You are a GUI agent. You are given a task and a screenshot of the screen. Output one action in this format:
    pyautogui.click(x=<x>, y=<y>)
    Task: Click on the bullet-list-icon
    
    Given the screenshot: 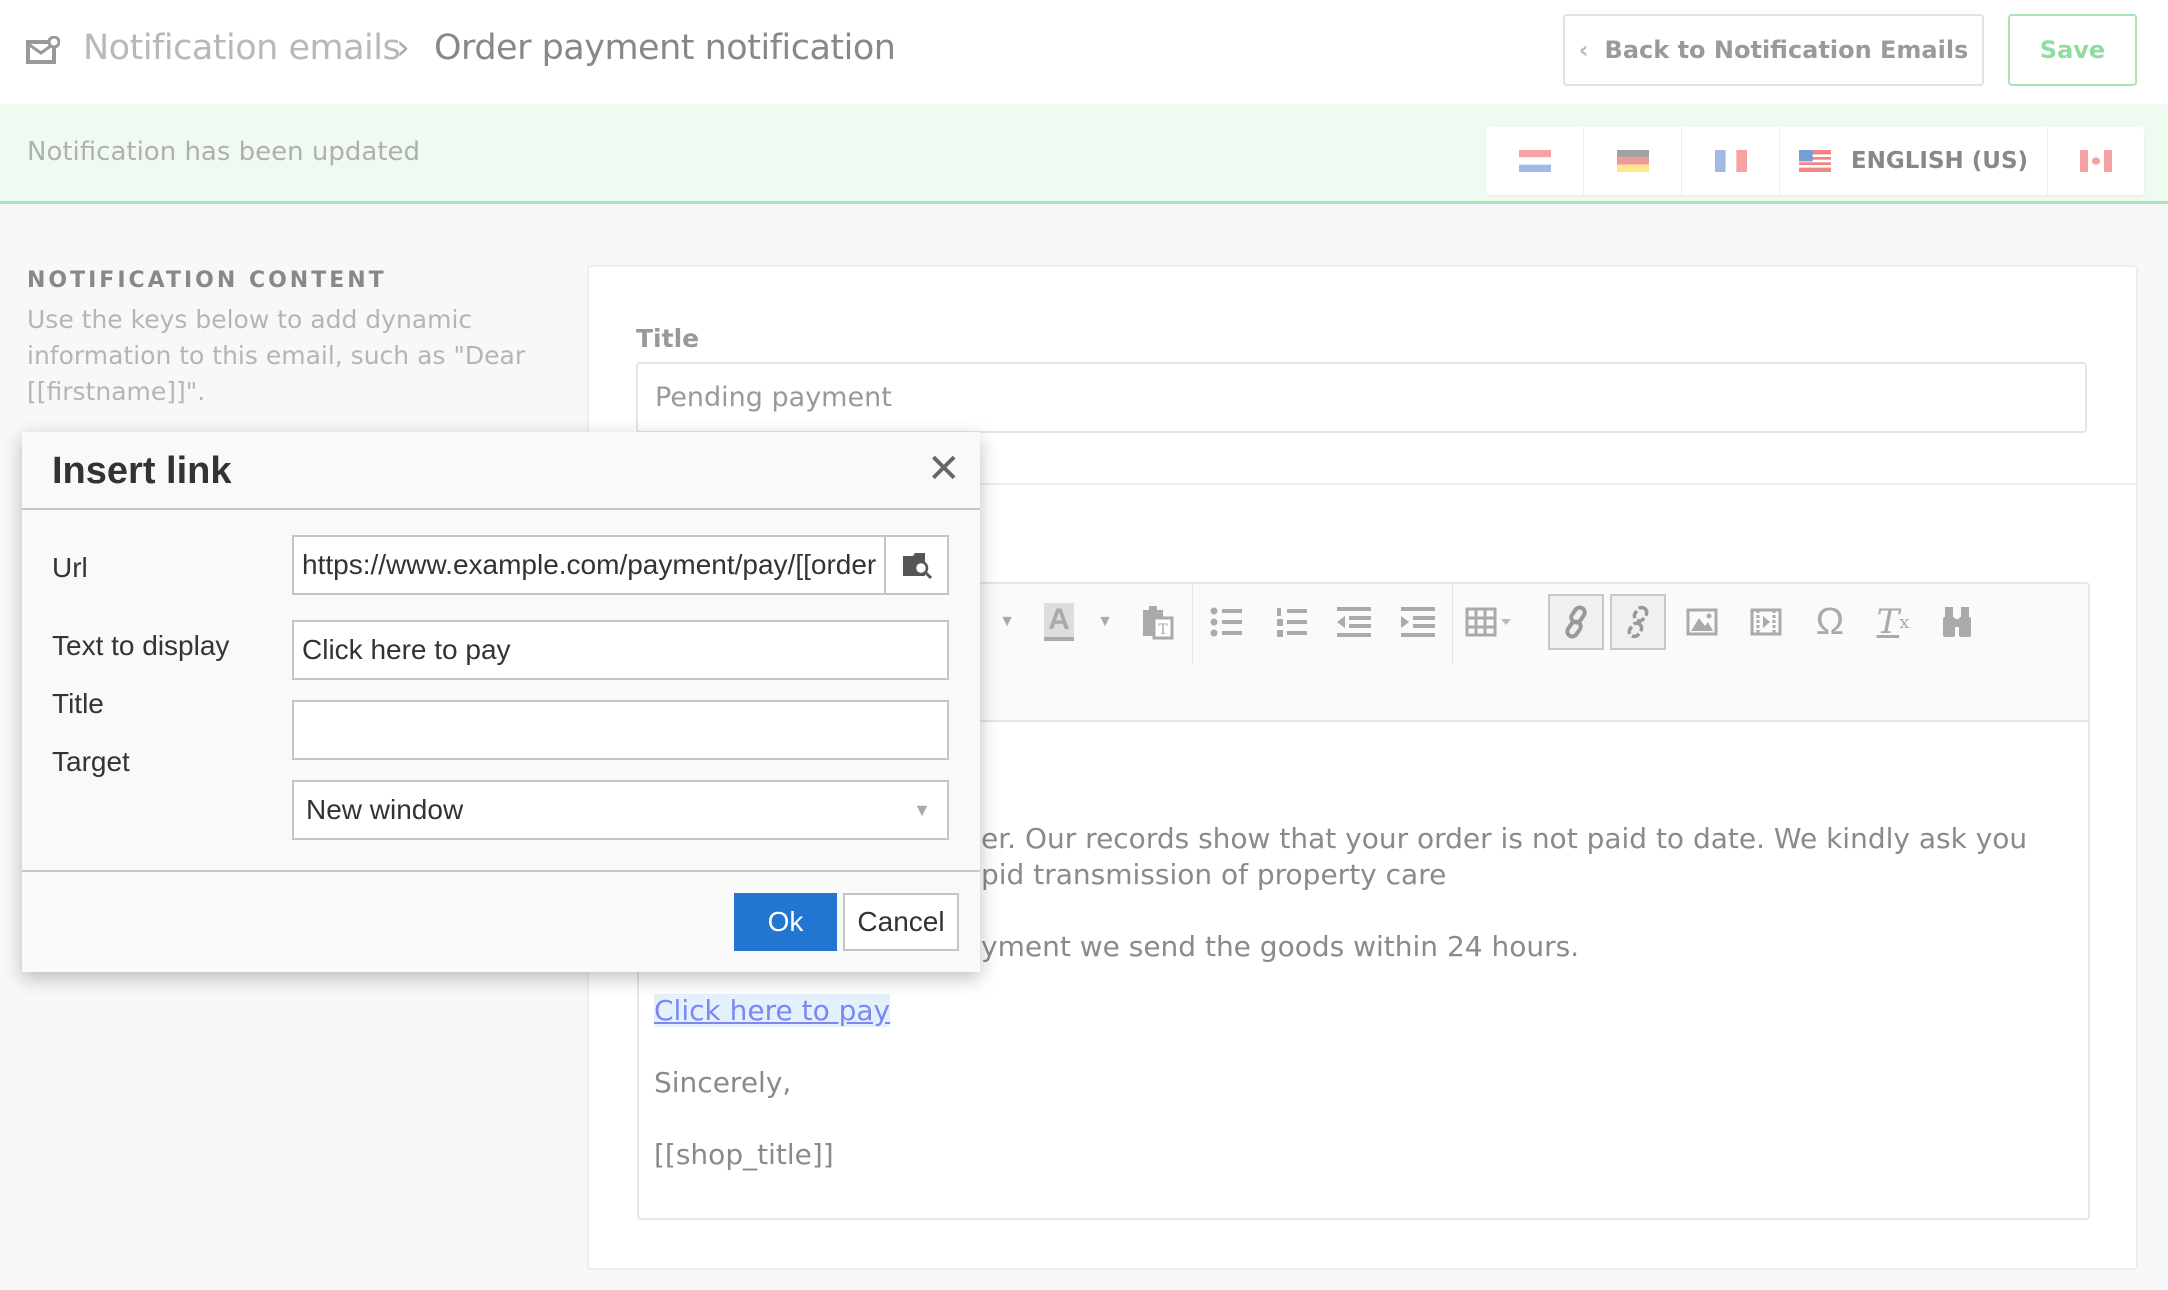 What is the action you would take?
    pyautogui.click(x=1227, y=622)
    